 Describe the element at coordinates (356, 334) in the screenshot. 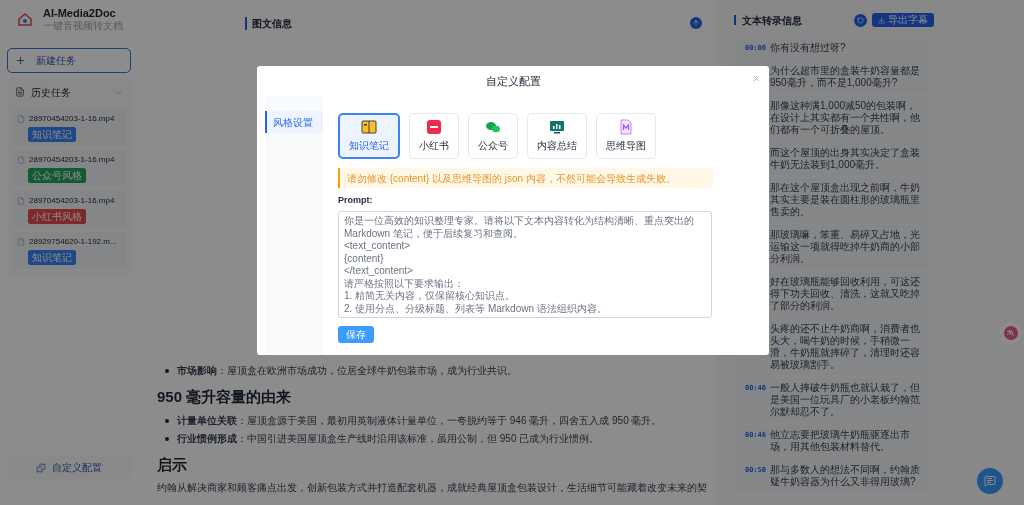

I see `save-button: 保存` at that location.